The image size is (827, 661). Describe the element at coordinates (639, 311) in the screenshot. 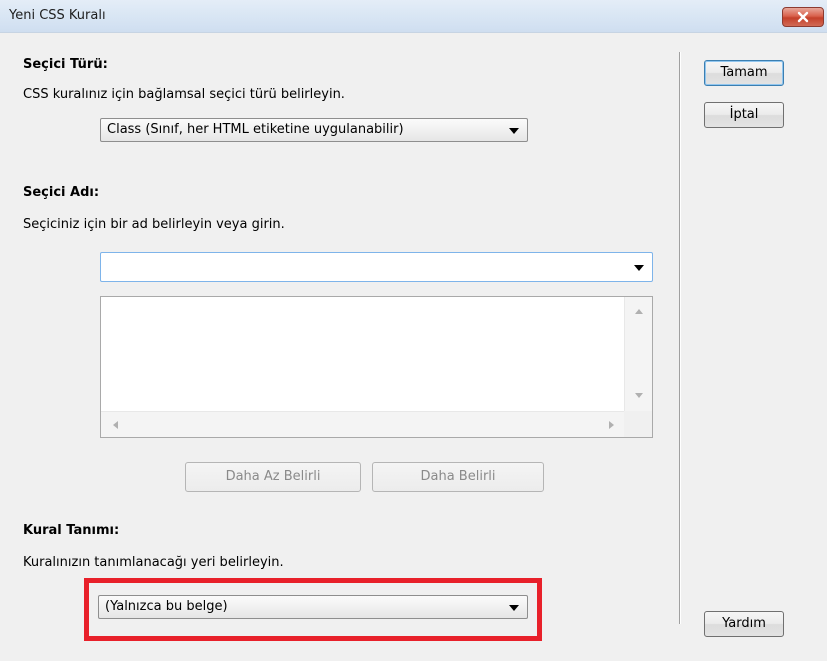

I see `scroll-up-icon` at that location.